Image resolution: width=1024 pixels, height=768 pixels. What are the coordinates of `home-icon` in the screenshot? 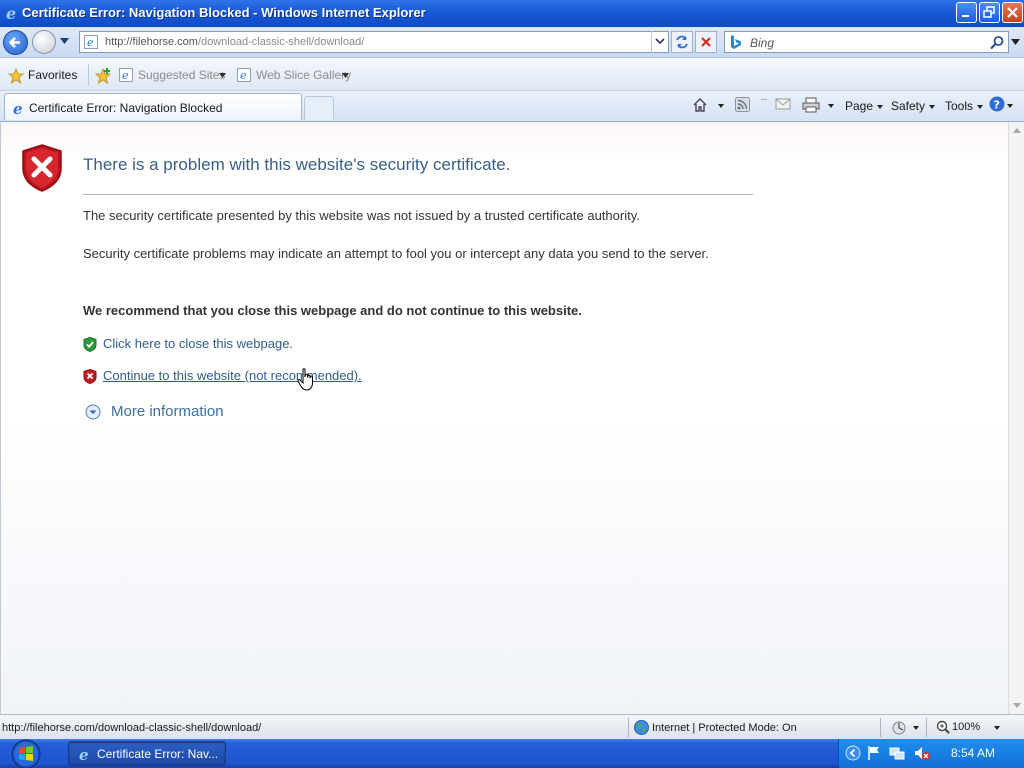 It's located at (700, 105).